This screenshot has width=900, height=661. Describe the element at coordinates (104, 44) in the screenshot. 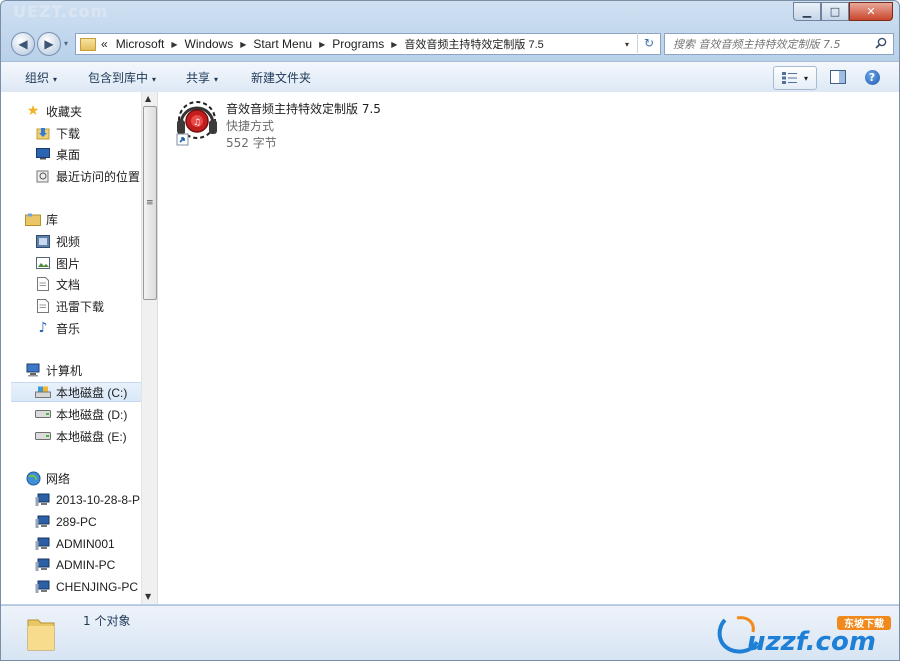

I see `breadcrumb-overflow: «` at that location.